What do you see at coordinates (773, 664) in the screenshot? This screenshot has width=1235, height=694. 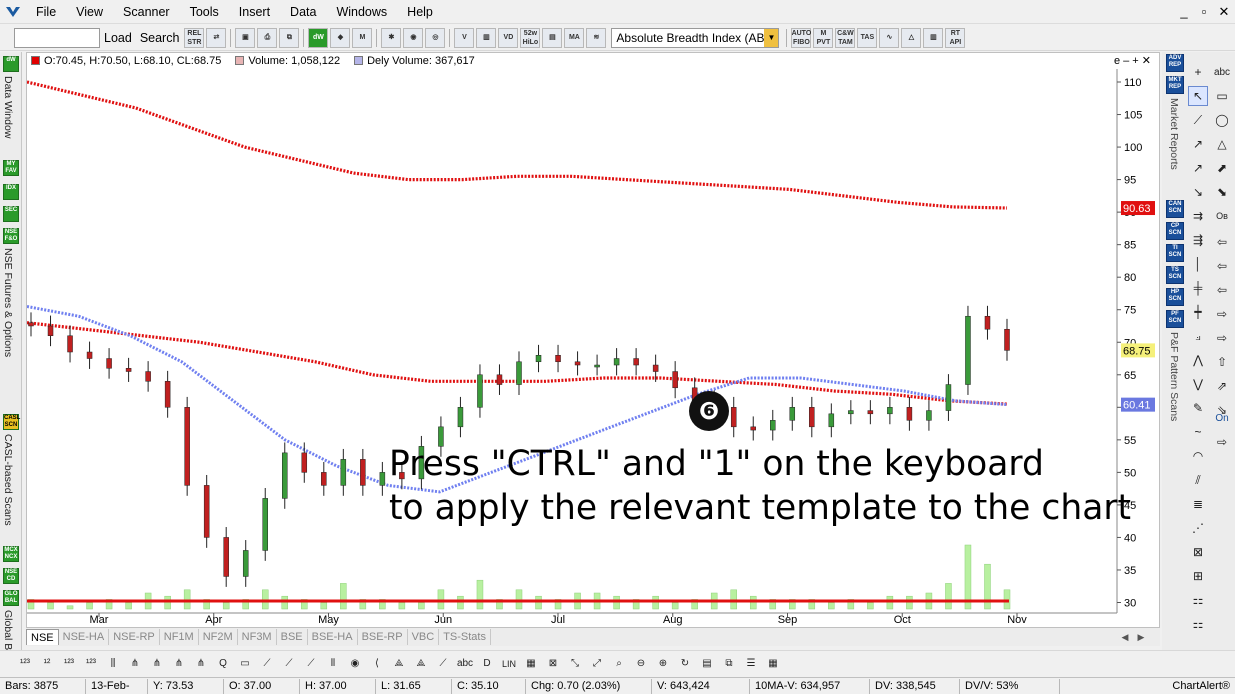 I see `template-icon: ▦` at bounding box center [773, 664].